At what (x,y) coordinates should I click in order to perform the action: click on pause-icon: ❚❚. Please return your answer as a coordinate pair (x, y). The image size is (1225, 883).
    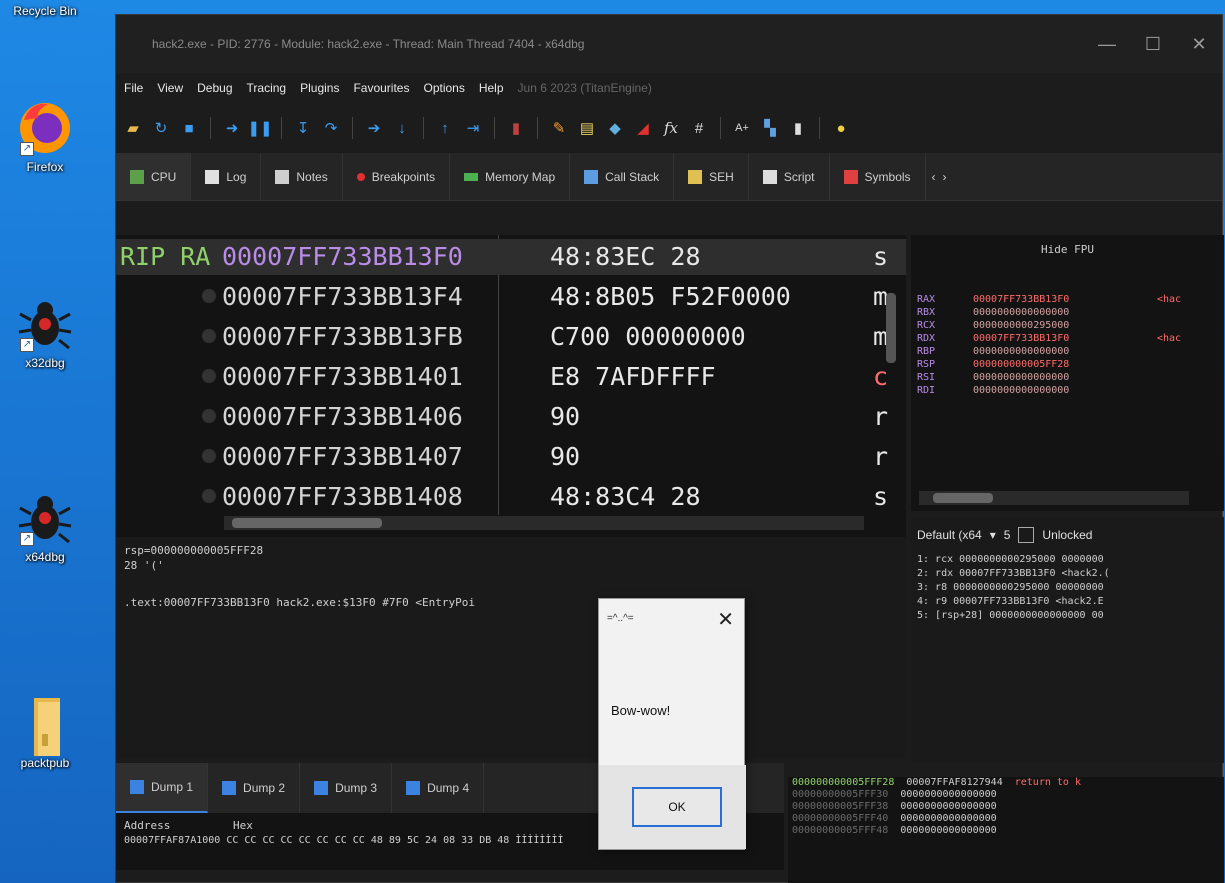
    Looking at the image, I should click on (259, 128).